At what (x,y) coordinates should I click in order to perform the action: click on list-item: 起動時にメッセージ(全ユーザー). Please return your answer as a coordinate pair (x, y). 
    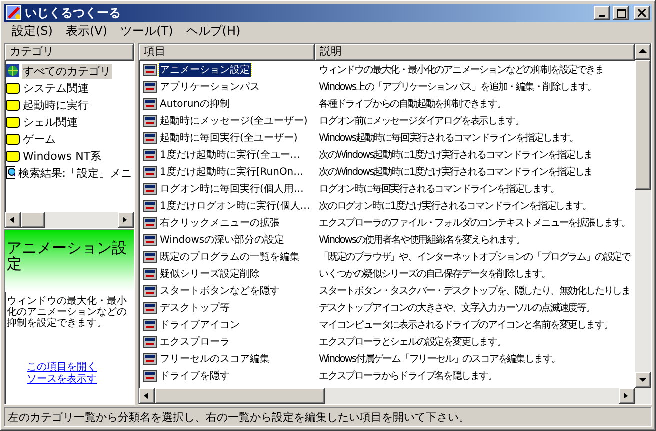
    Looking at the image, I should click on (234, 121).